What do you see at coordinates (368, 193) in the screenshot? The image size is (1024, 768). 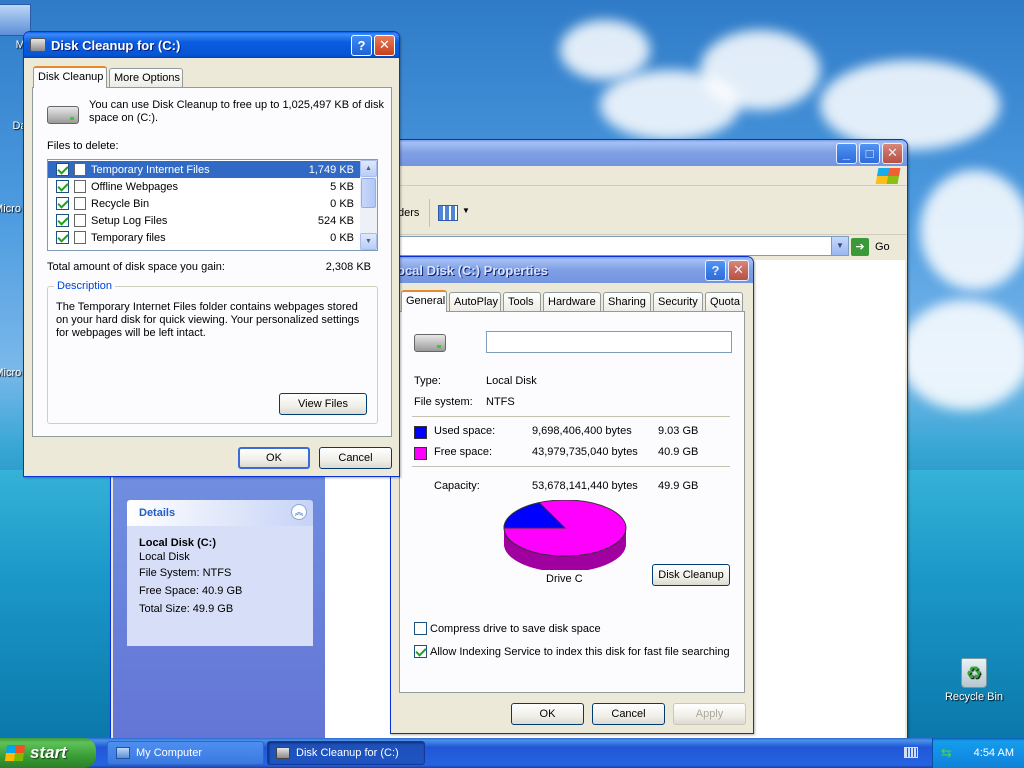 I see `scroll-thumb` at bounding box center [368, 193].